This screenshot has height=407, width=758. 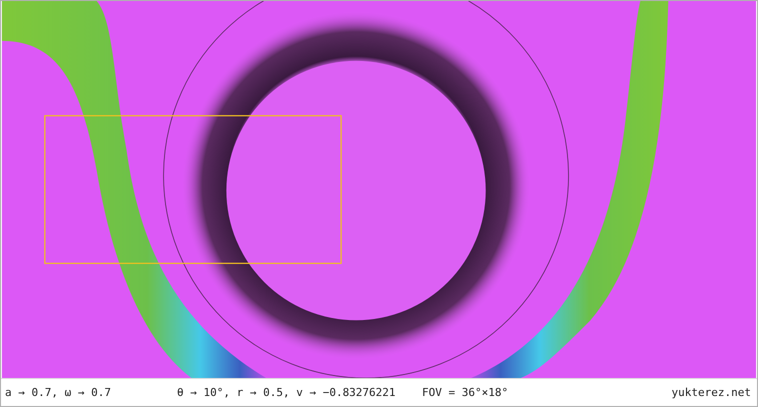 I want to click on parameter-readout: FOV = 36°×18°, so click(x=466, y=393).